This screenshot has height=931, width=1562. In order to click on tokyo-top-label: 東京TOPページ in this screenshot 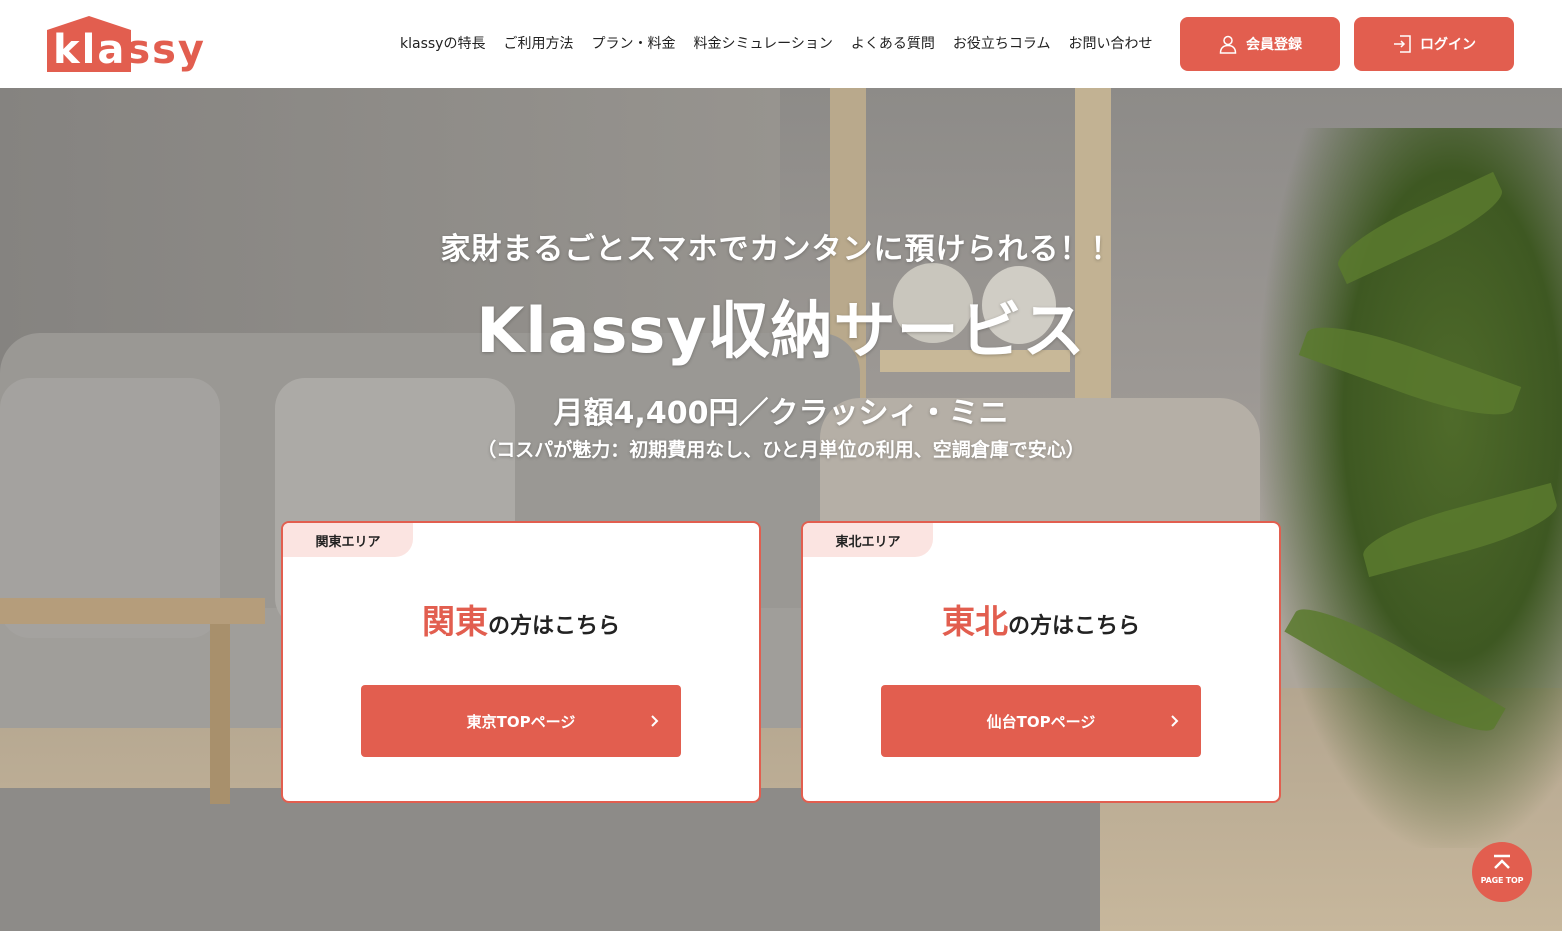, I will do `click(521, 721)`.